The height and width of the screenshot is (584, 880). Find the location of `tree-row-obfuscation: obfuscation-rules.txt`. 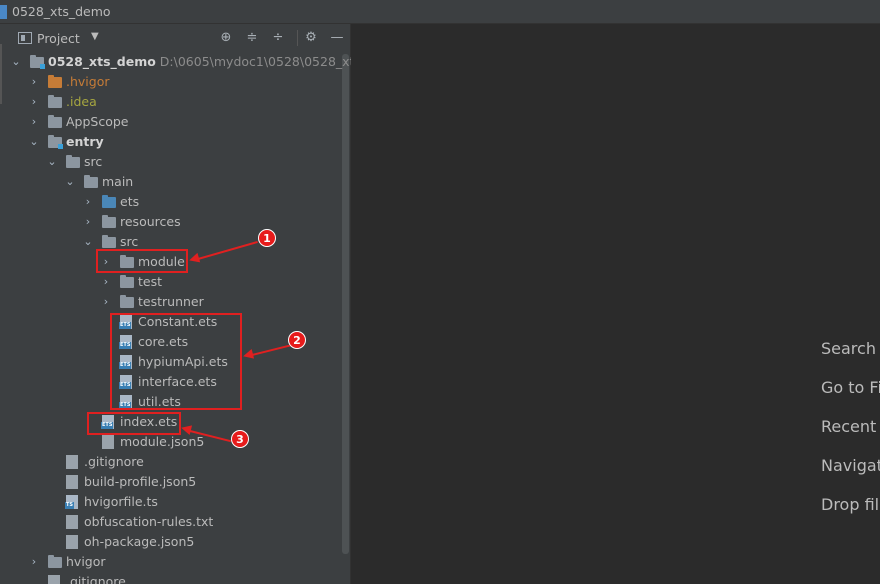

tree-row-obfuscation: obfuscation-rules.txt is located at coordinates (178, 522).